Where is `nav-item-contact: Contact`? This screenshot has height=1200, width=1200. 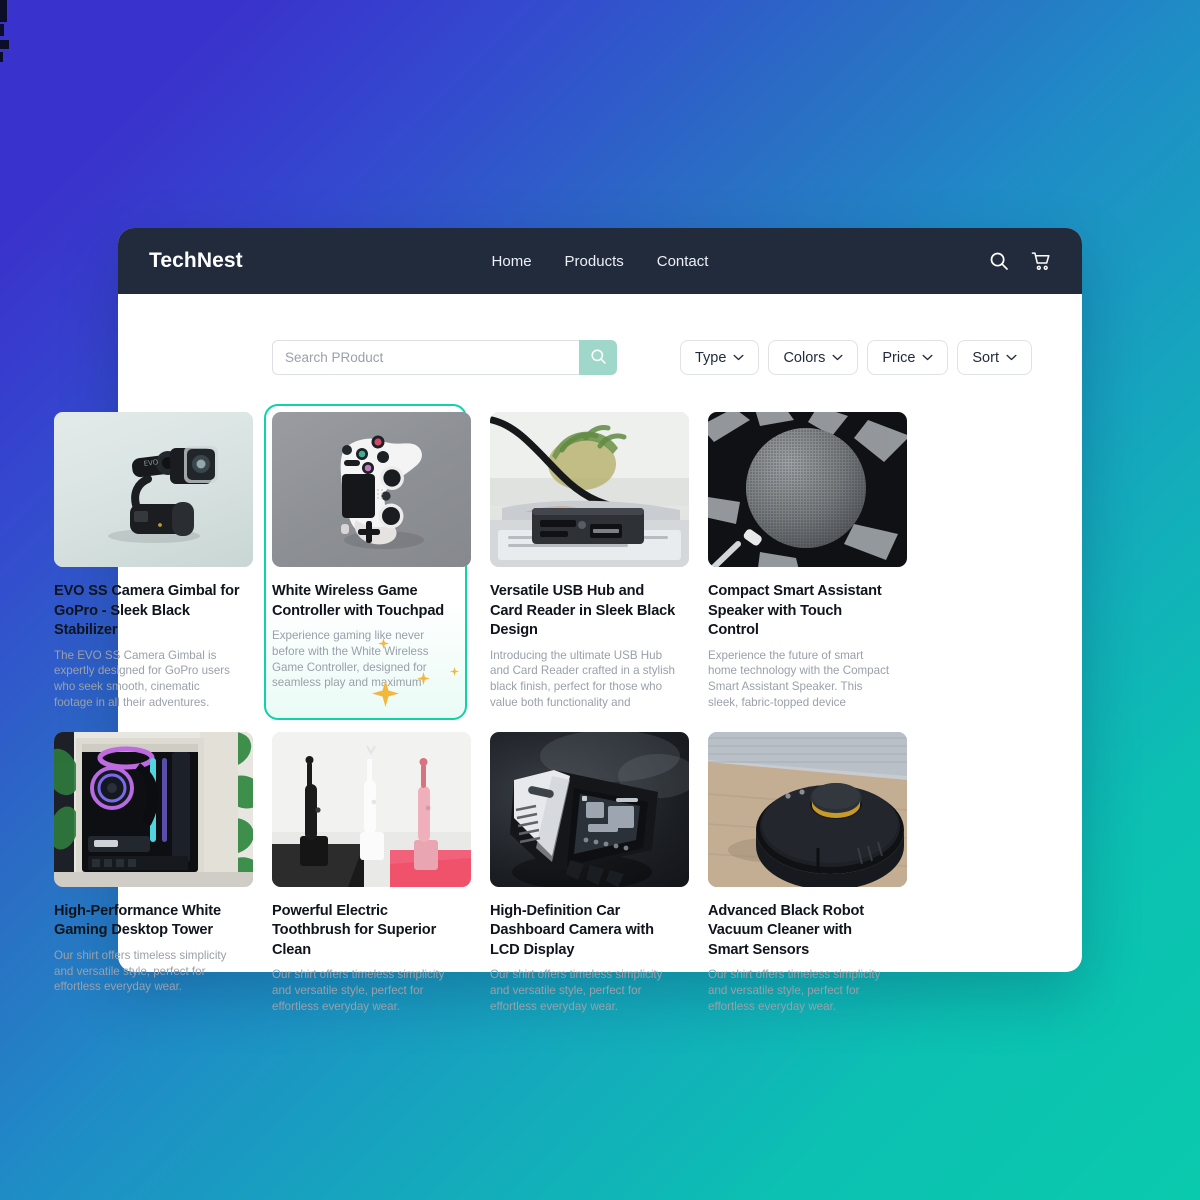
nav-item-contact: Contact is located at coordinates (683, 261).